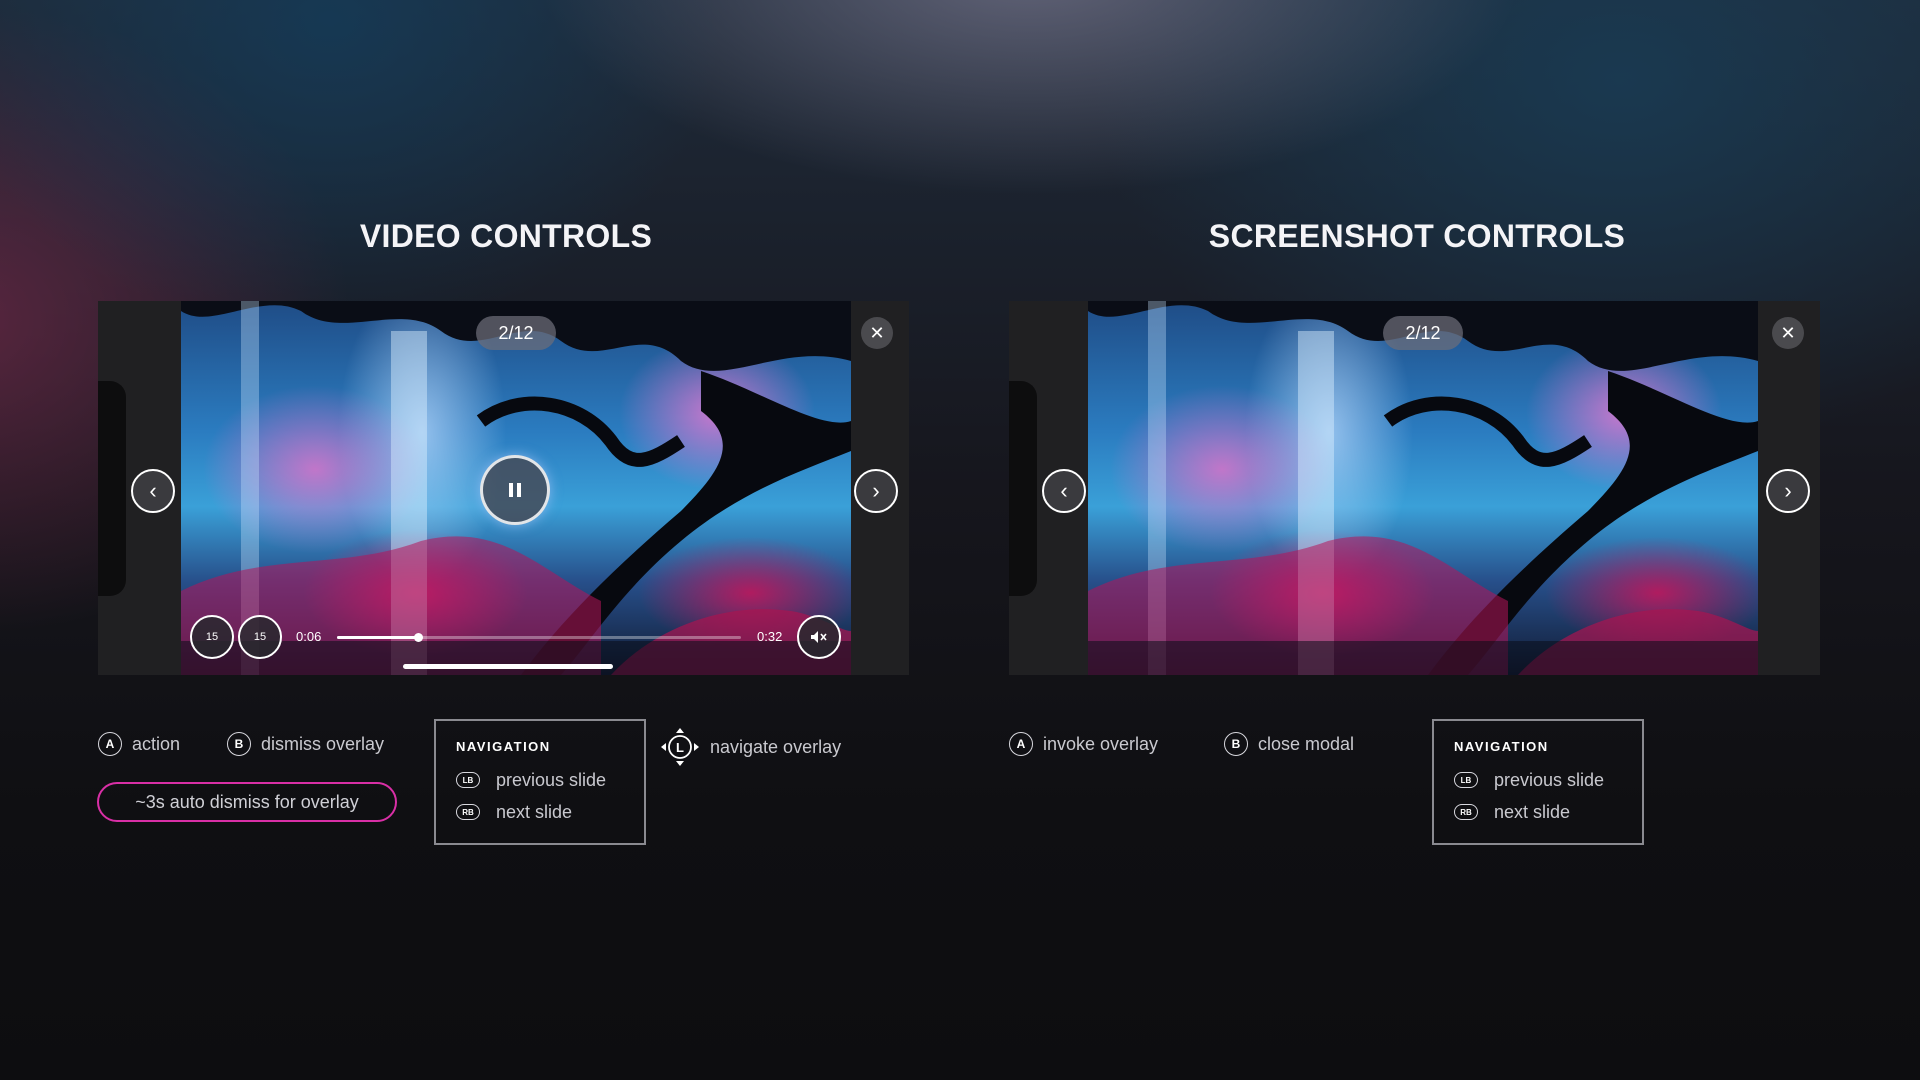  What do you see at coordinates (539, 637) in the screenshot?
I see `progress-track` at bounding box center [539, 637].